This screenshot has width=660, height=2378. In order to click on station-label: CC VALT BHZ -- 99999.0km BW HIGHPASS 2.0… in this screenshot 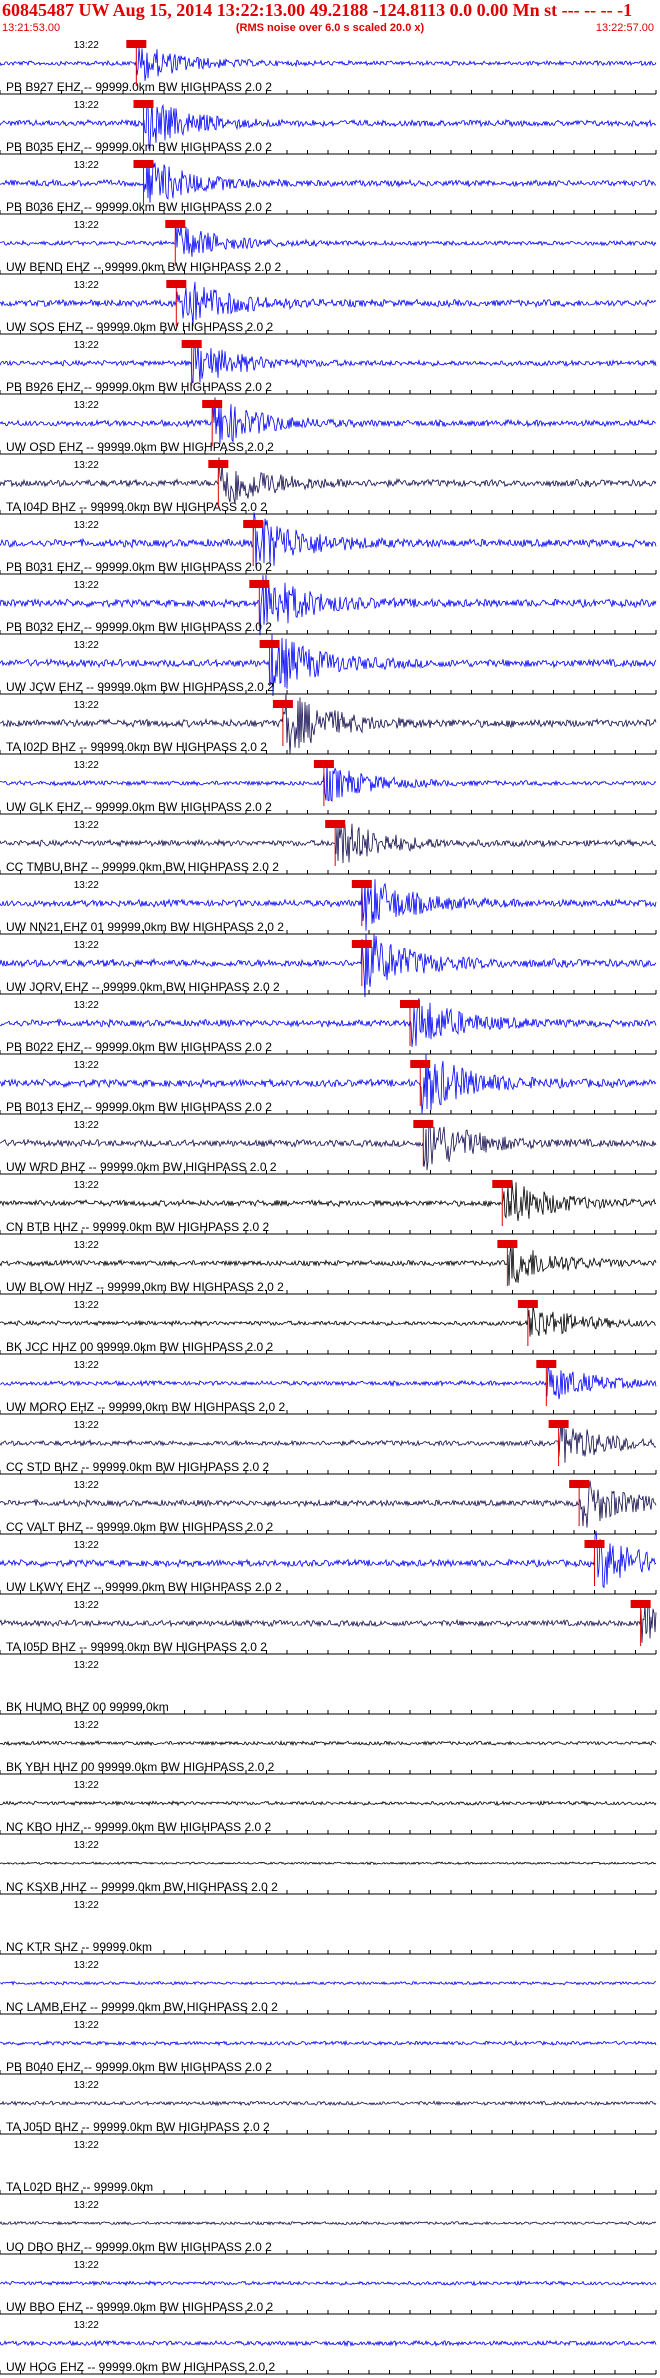, I will do `click(140, 1527)`.